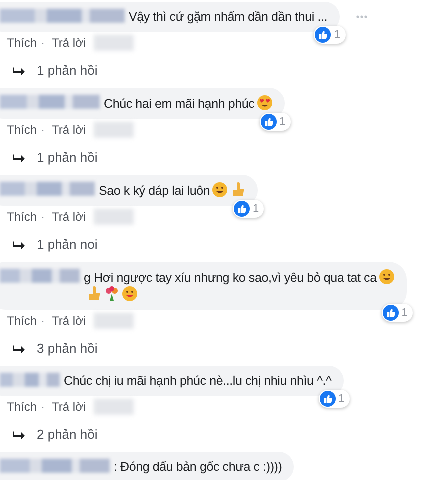 The height and width of the screenshot is (480, 422). What do you see at coordinates (30, 380) in the screenshot?
I see `blurred-name` at bounding box center [30, 380].